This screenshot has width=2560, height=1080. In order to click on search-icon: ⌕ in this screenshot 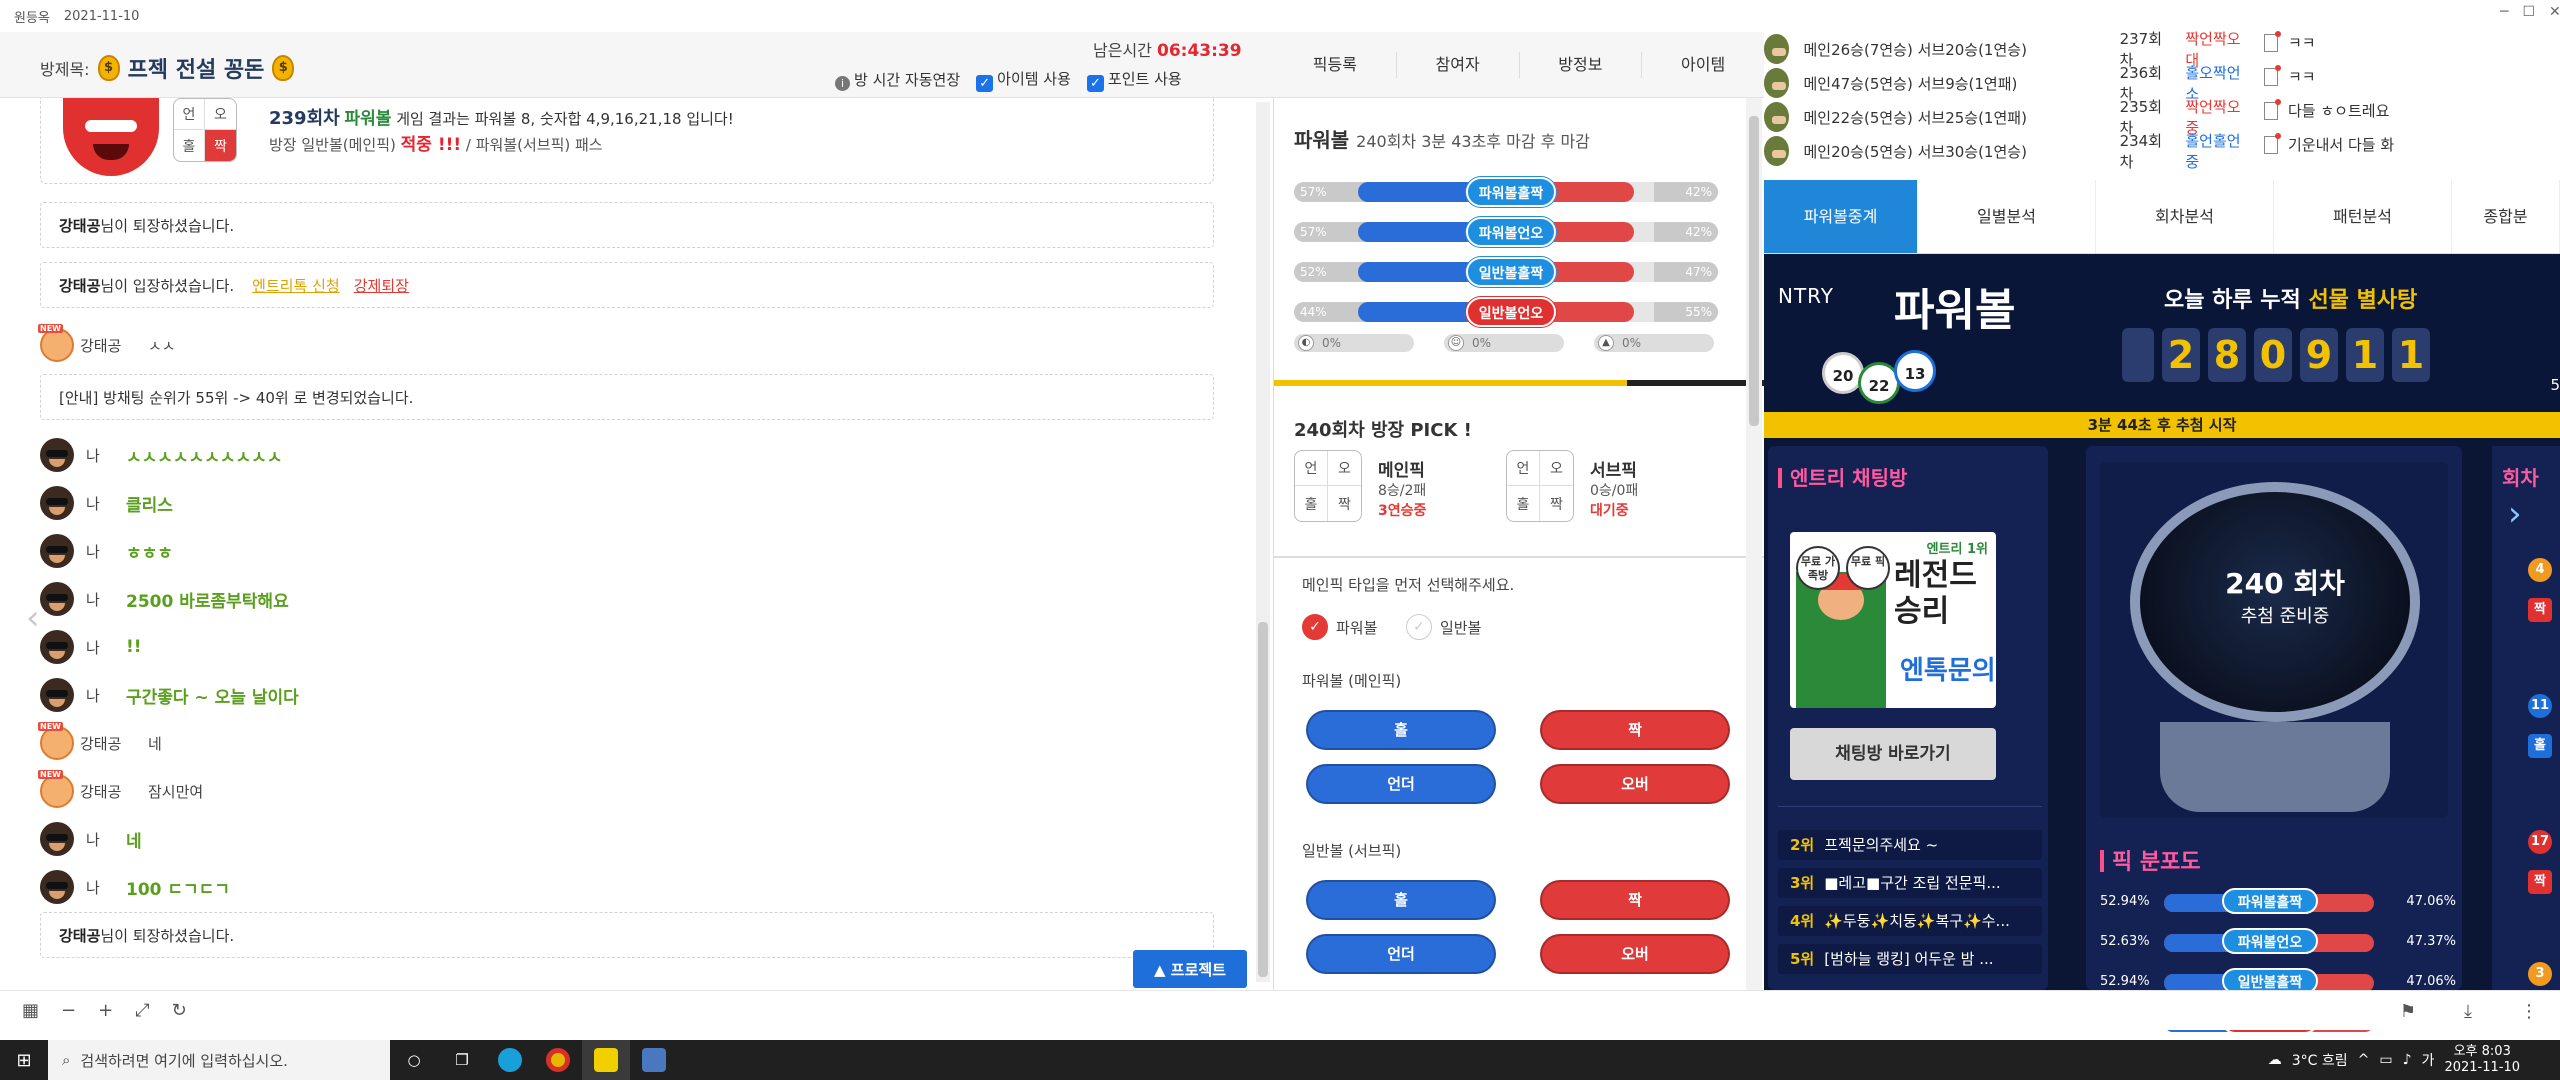, I will do `click(66, 1060)`.